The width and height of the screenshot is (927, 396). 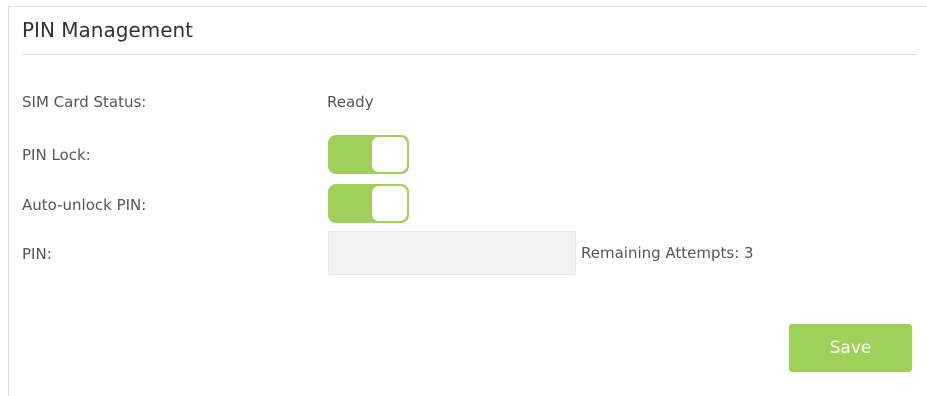 I want to click on save-button: Save, so click(x=850, y=348).